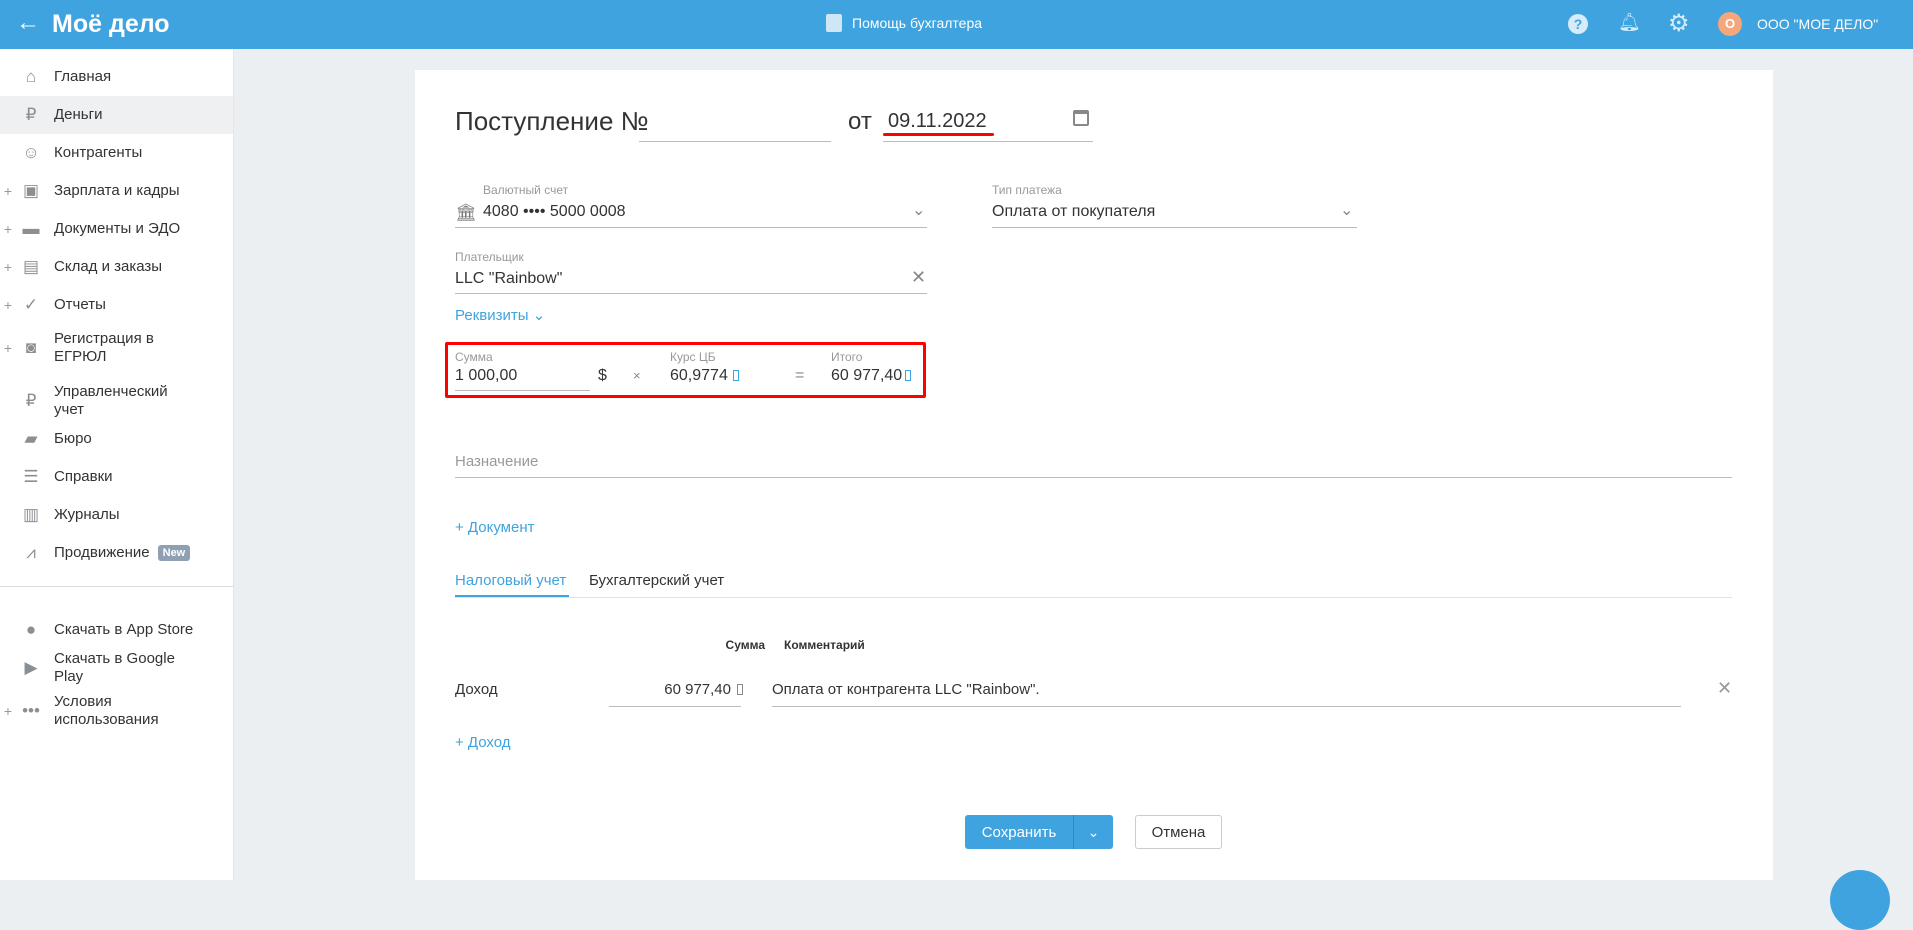 This screenshot has width=1913, height=930. I want to click on column-sum-header: Сумма, so click(745, 645).